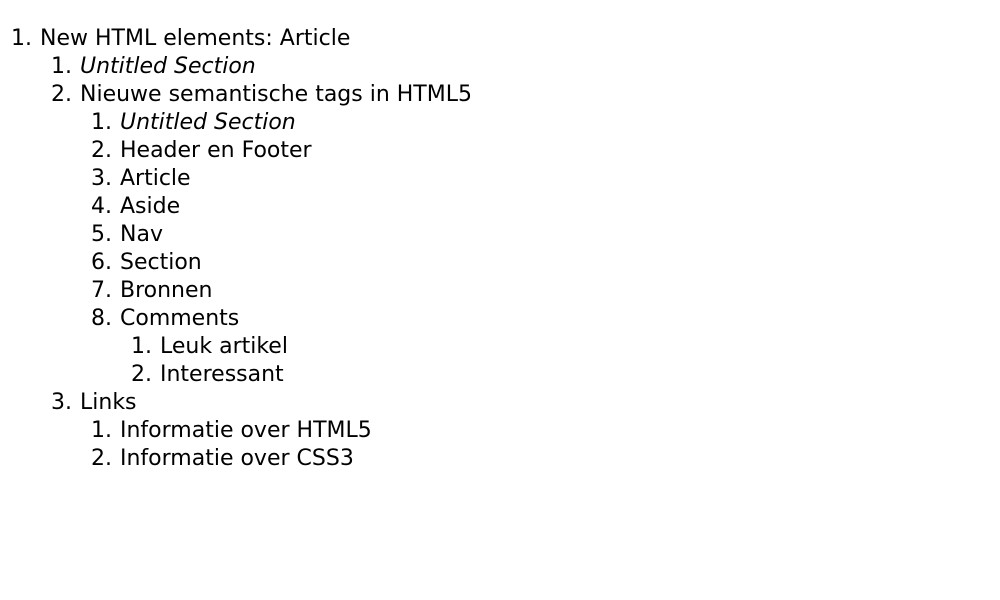 The width and height of the screenshot is (1000, 600). What do you see at coordinates (216, 151) in the screenshot?
I see `outline-item-label: Header en Footer` at bounding box center [216, 151].